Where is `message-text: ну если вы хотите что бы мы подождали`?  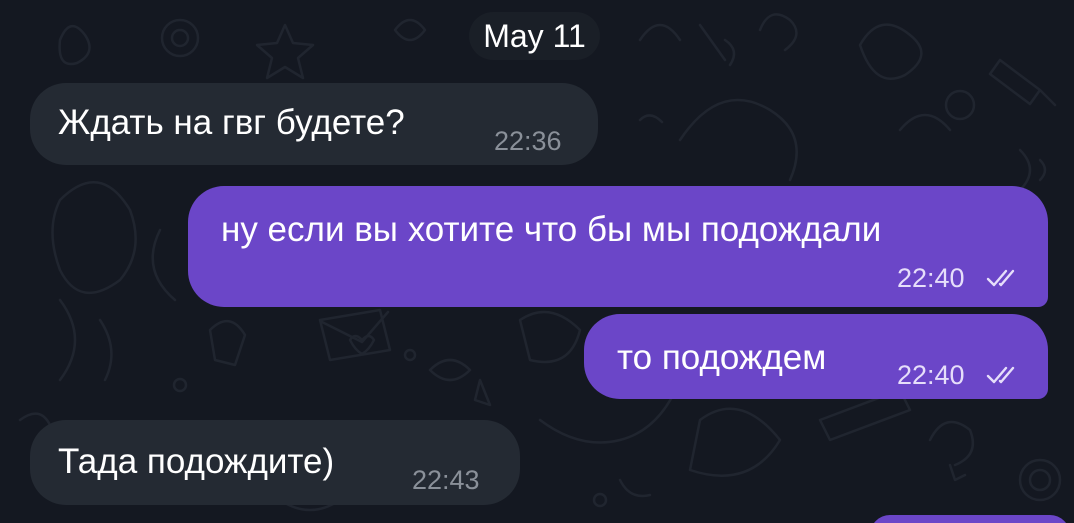
message-text: ну если вы хотите что бы мы подождали is located at coordinates (551, 229).